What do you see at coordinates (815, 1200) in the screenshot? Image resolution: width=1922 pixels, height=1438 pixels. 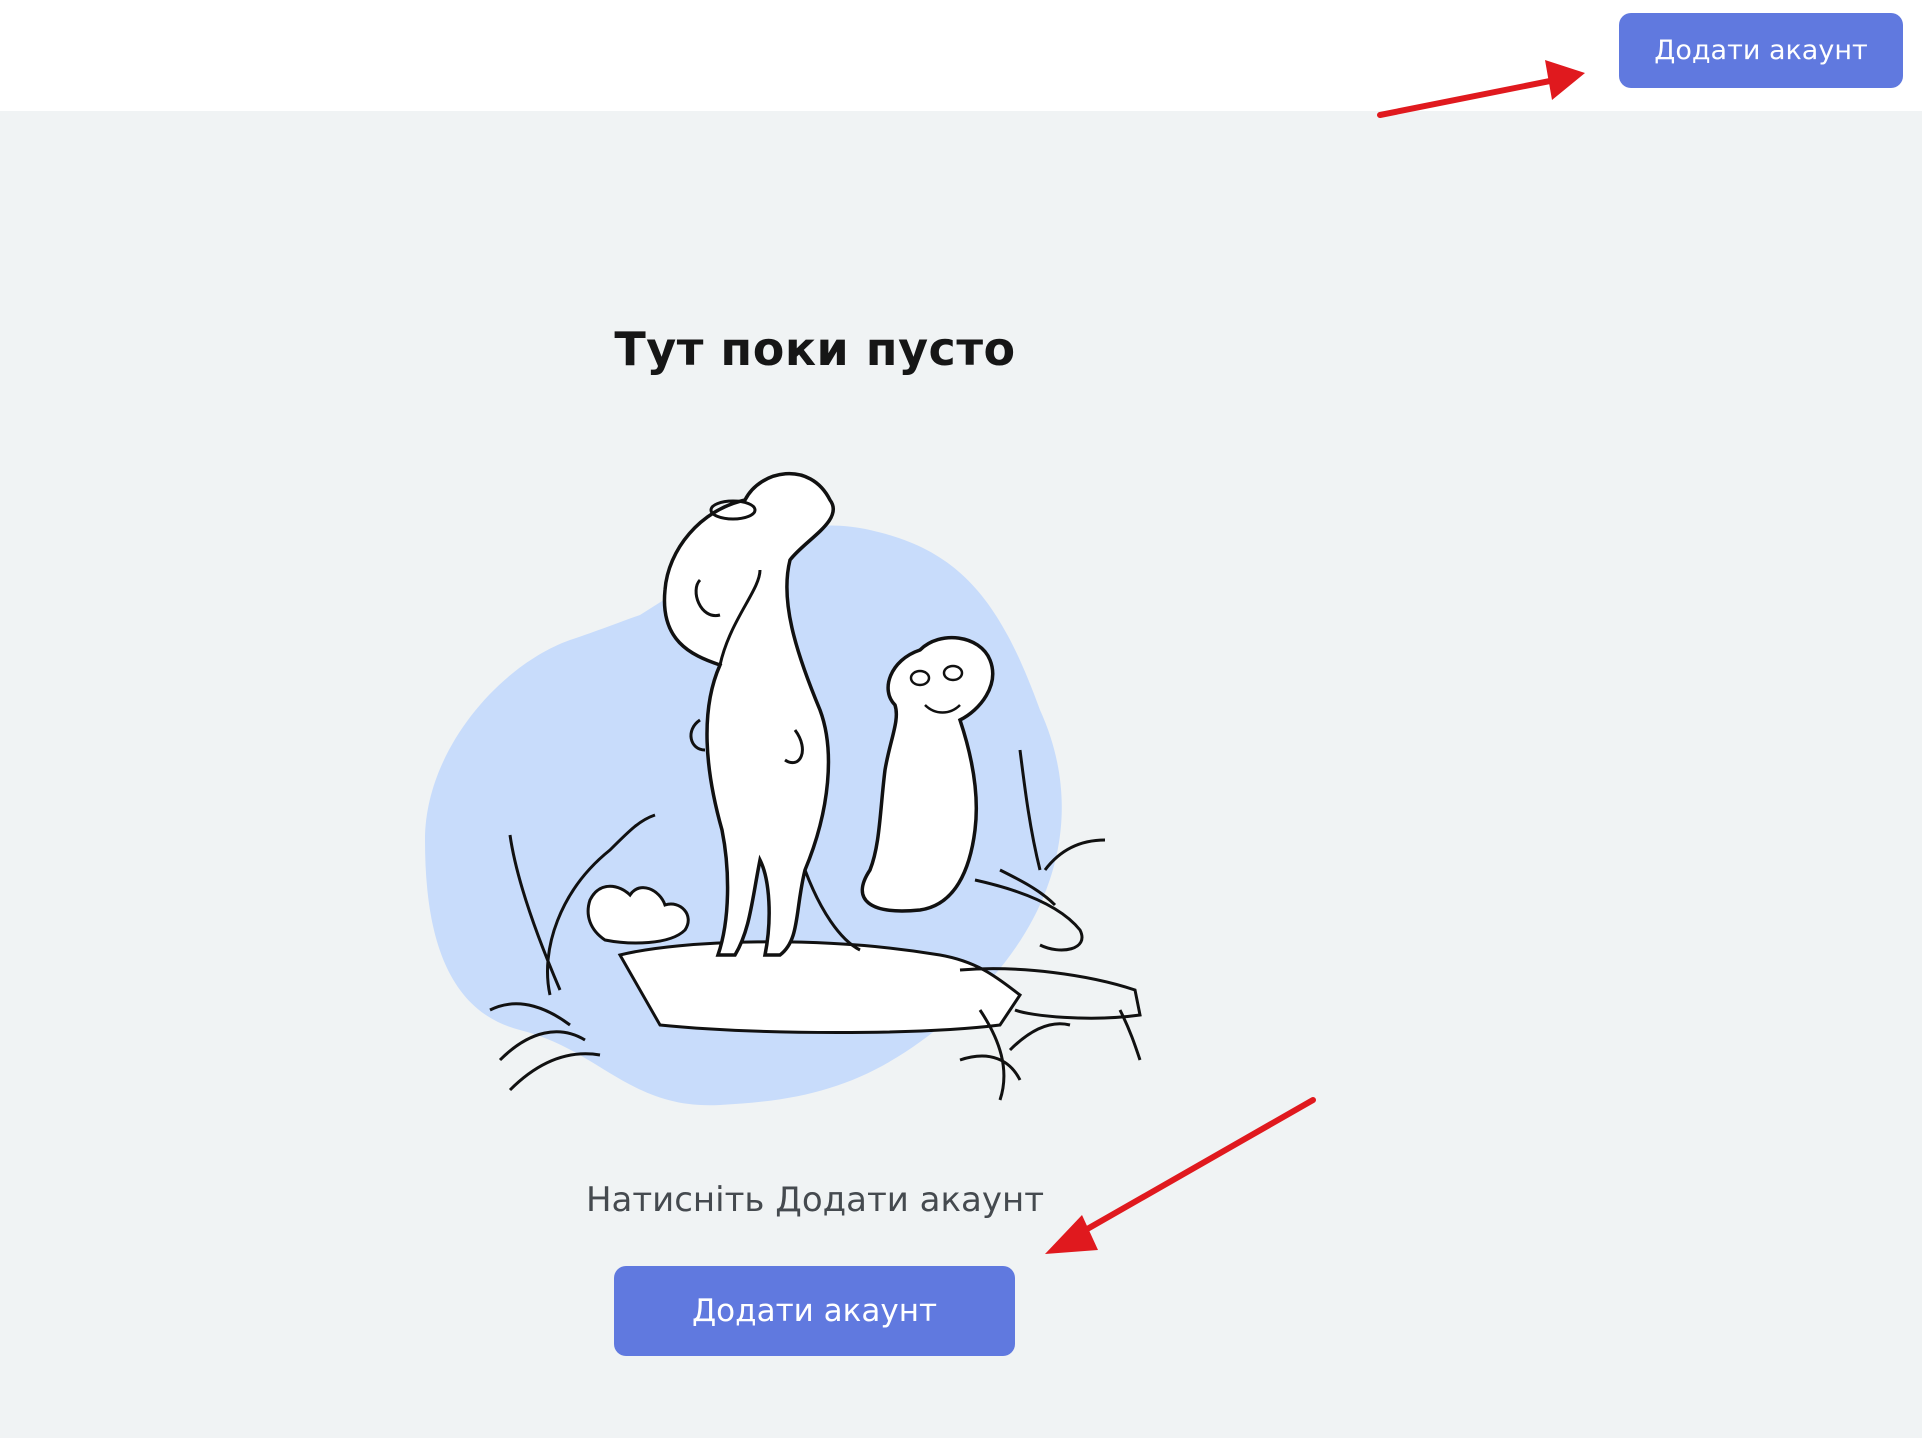 I see `empty-state-hint: Натисніть Додати акаунт` at bounding box center [815, 1200].